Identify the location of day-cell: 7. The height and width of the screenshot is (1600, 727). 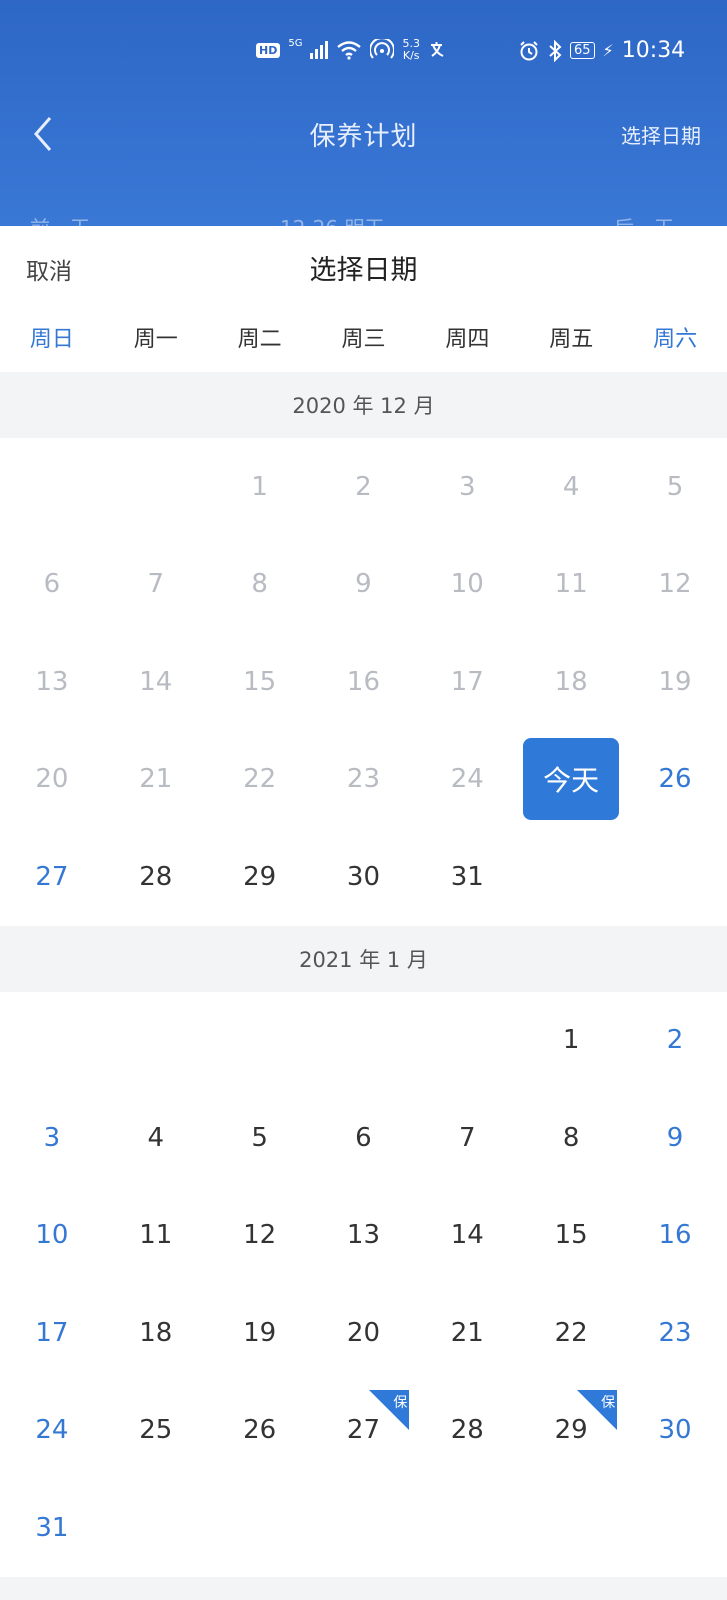
(467, 1138).